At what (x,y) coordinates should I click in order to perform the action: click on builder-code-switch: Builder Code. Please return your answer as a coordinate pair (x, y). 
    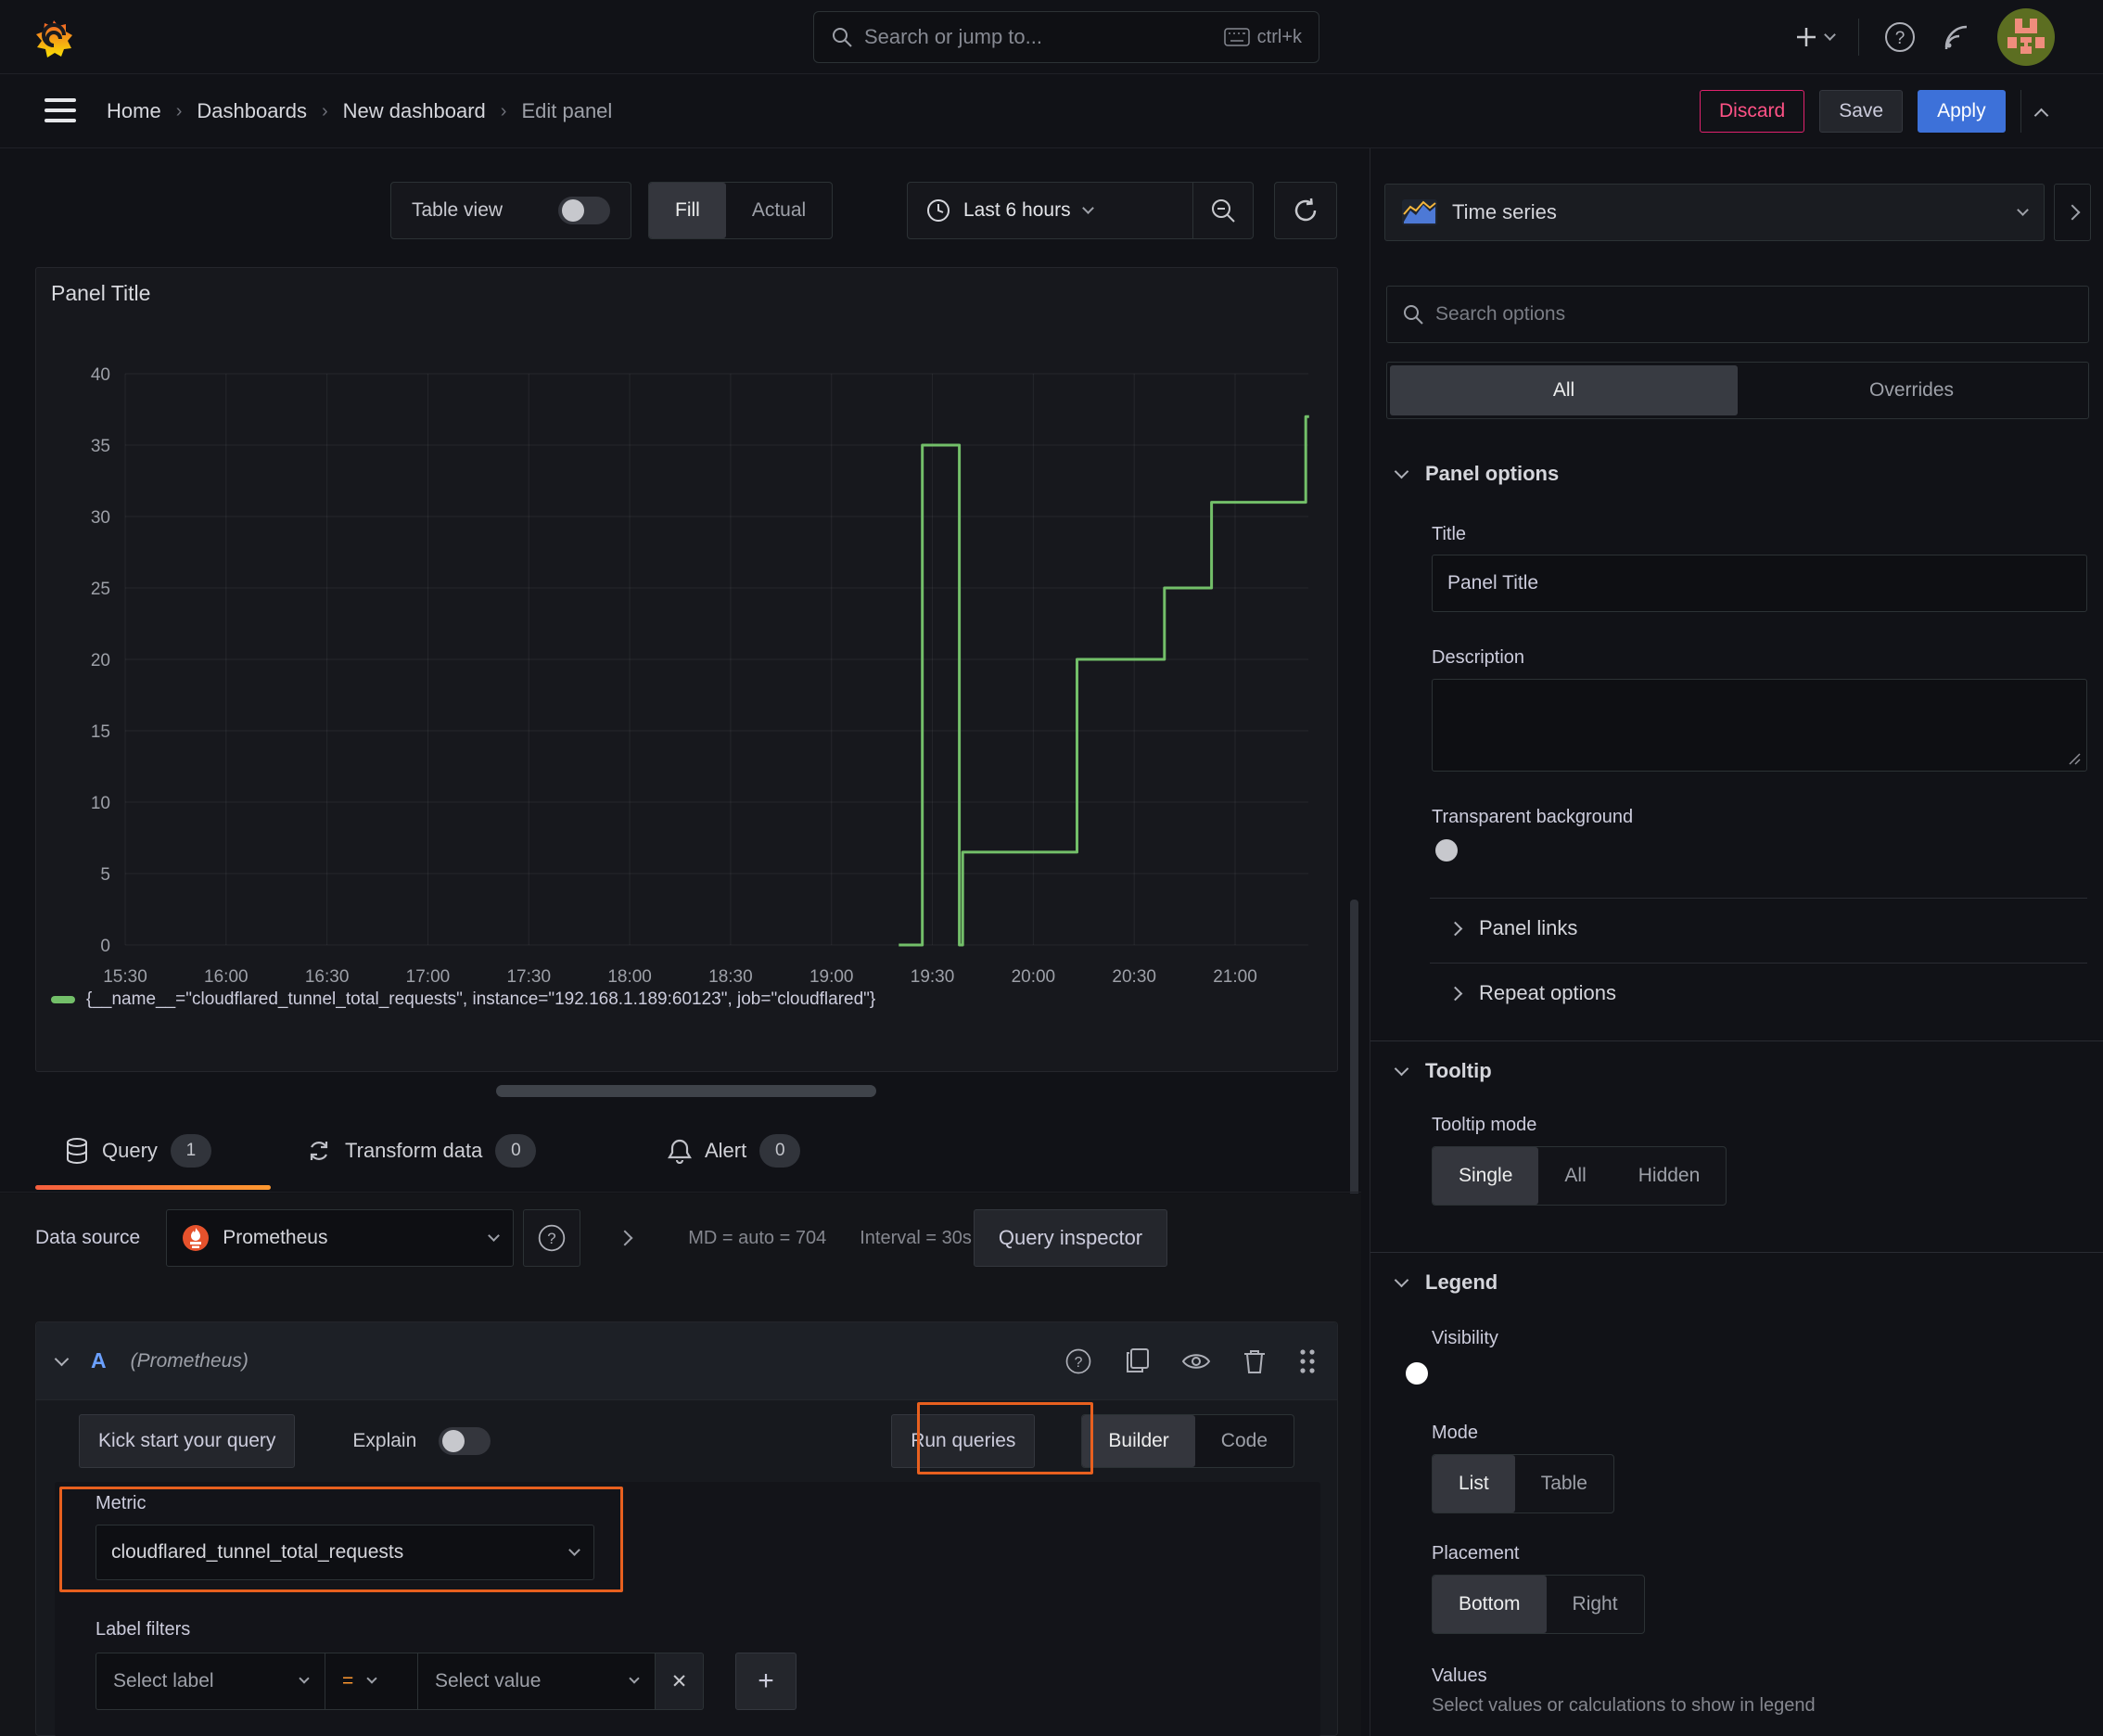
    Looking at the image, I should click on (1187, 1441).